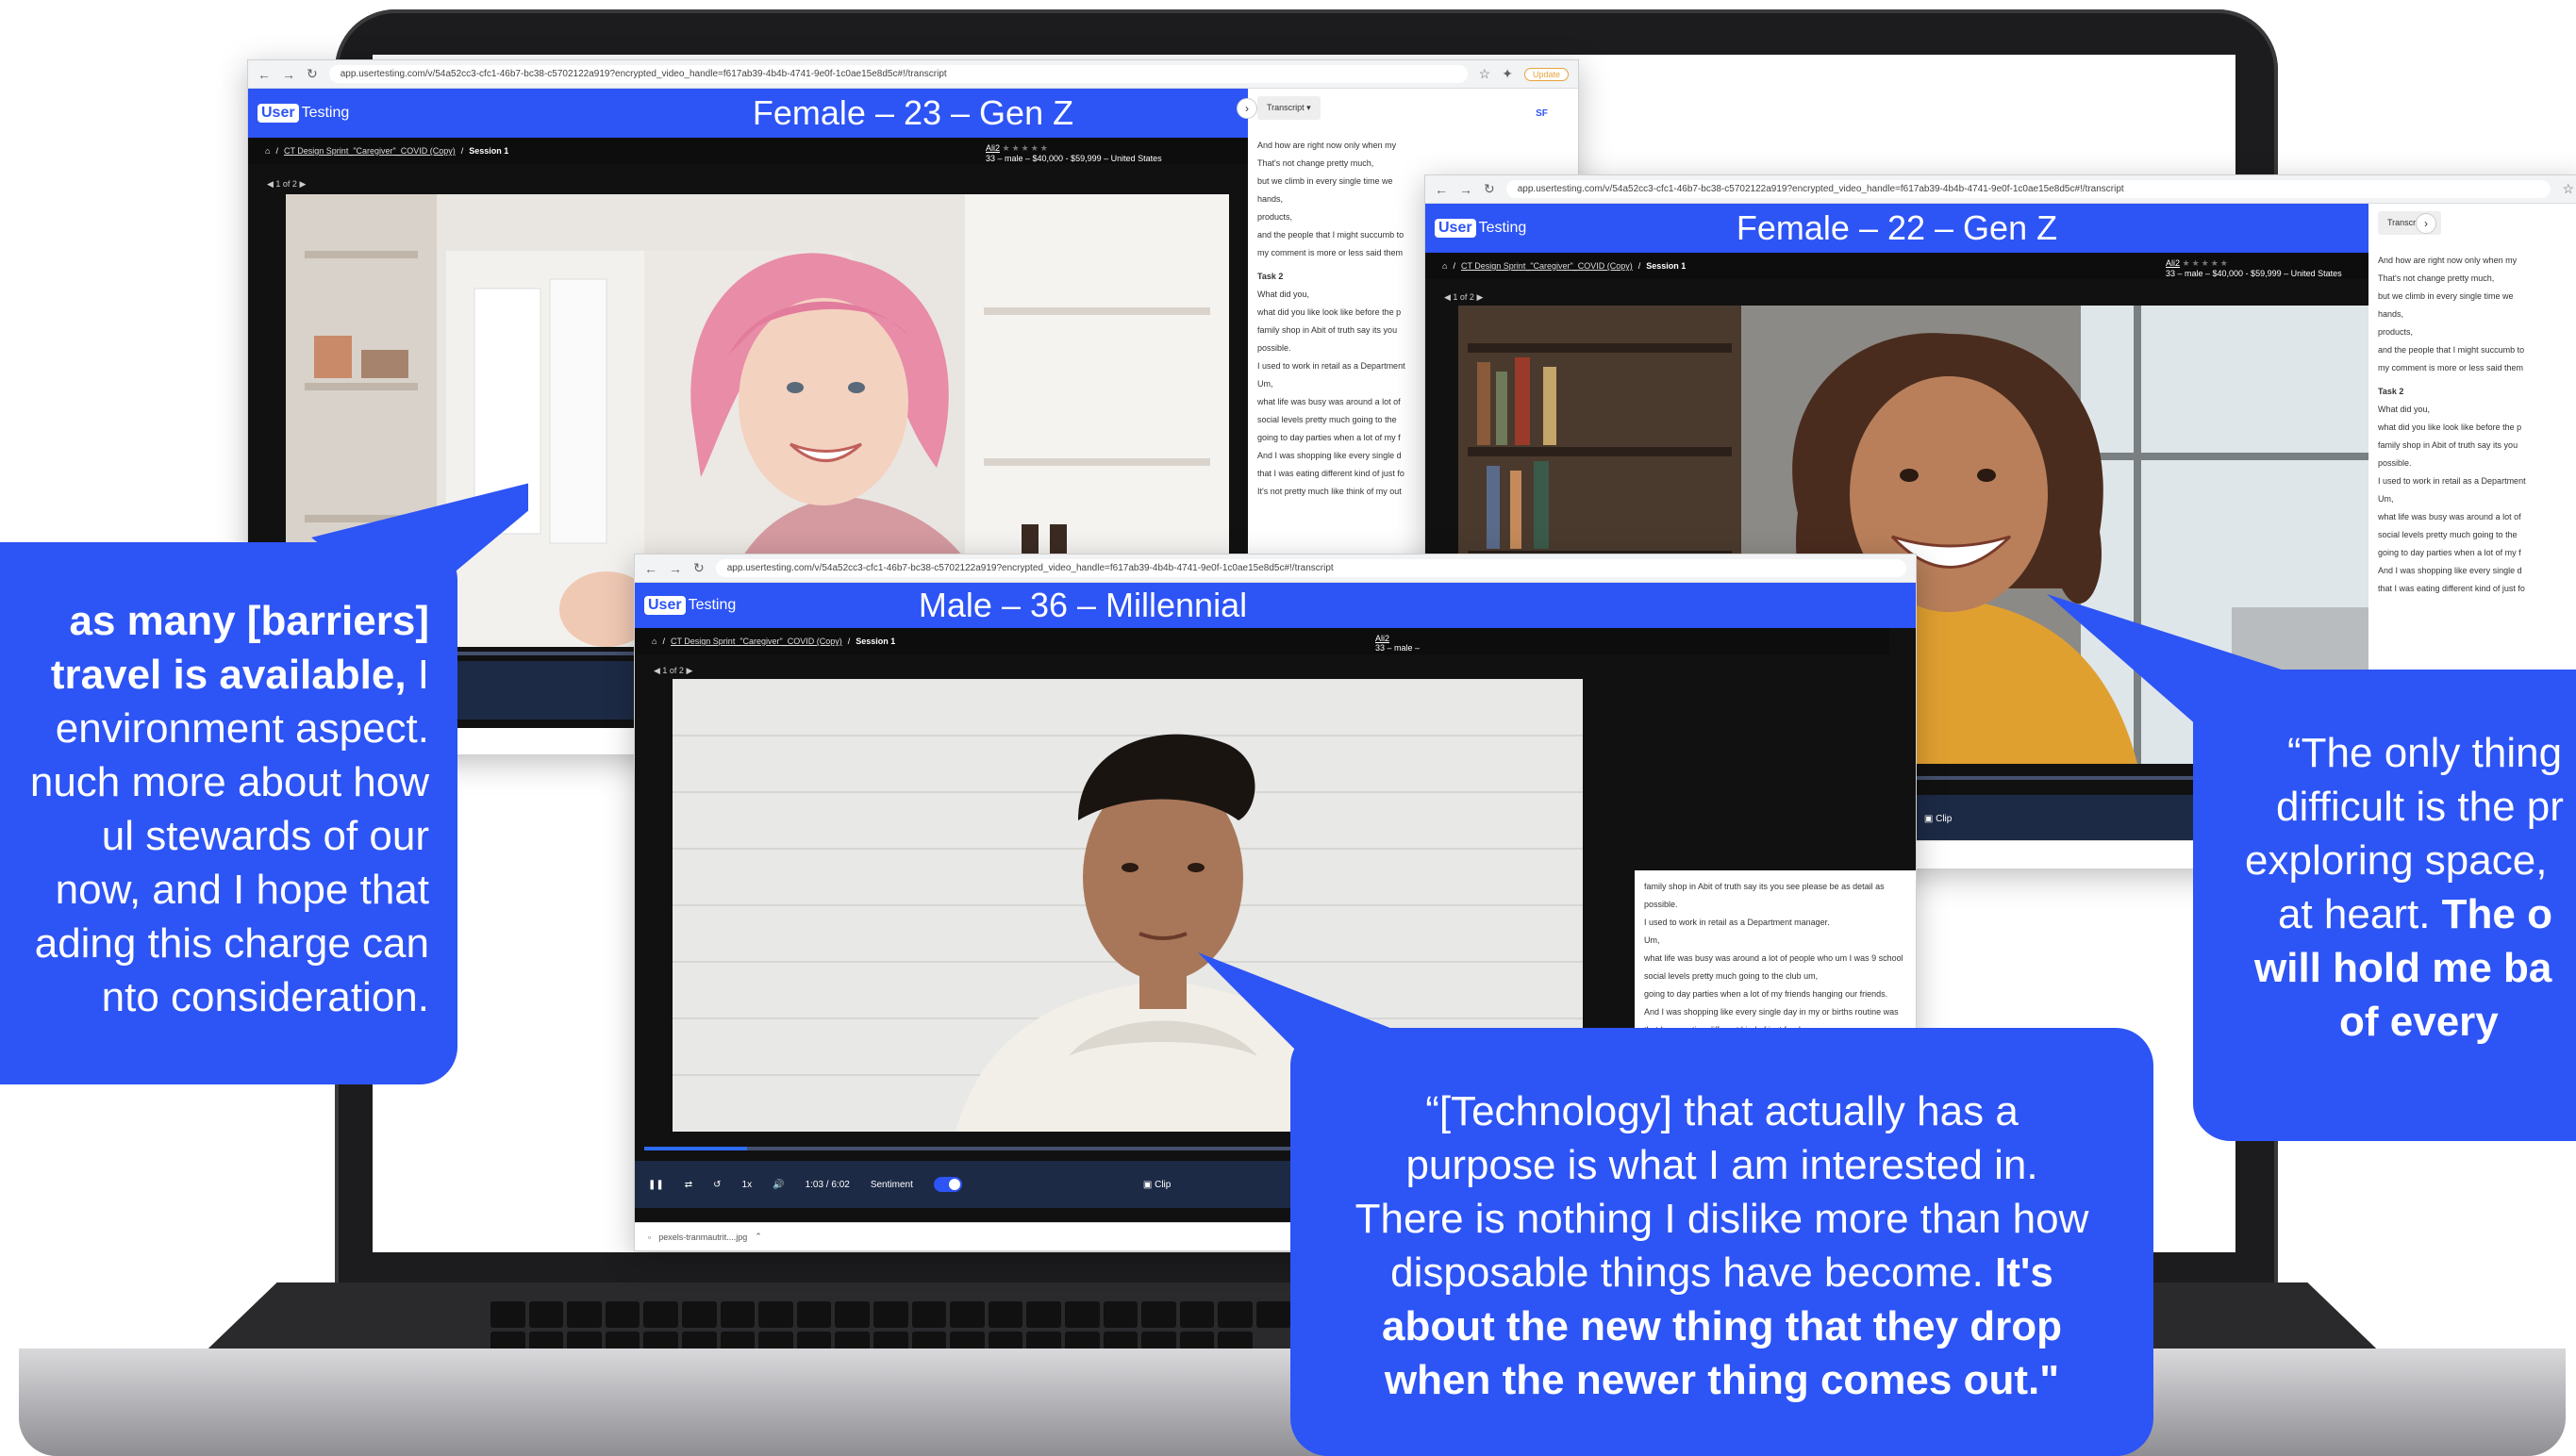 The image size is (2576, 1456). Describe the element at coordinates (418, 675) in the screenshot. I see `quote-left-line2-rest: I` at that location.